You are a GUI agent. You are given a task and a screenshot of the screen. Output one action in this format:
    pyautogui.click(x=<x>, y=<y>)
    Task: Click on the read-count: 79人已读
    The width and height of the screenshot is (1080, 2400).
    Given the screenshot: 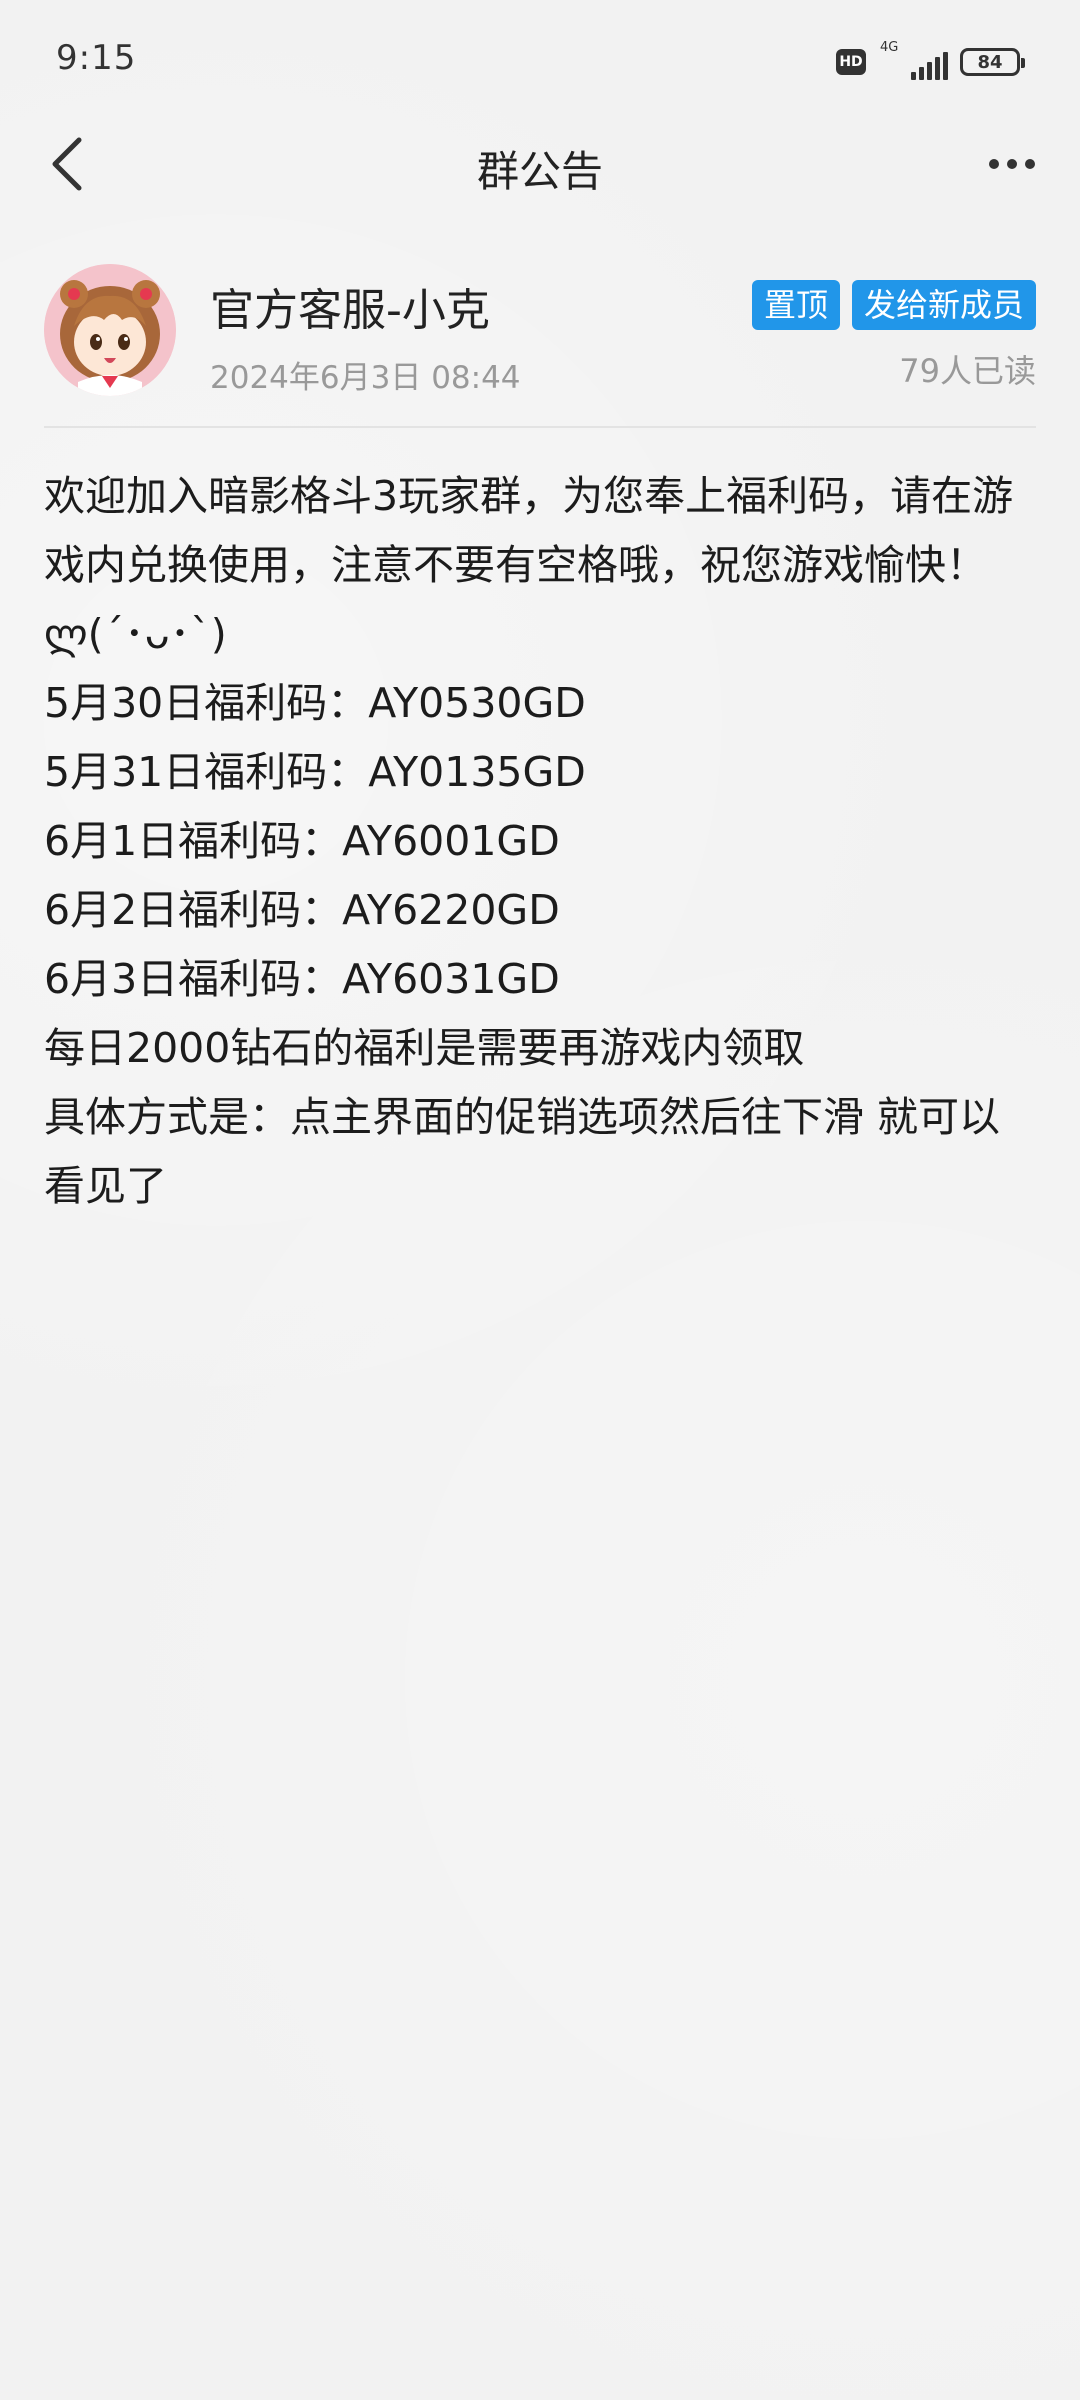 What is the action you would take?
    pyautogui.click(x=967, y=369)
    